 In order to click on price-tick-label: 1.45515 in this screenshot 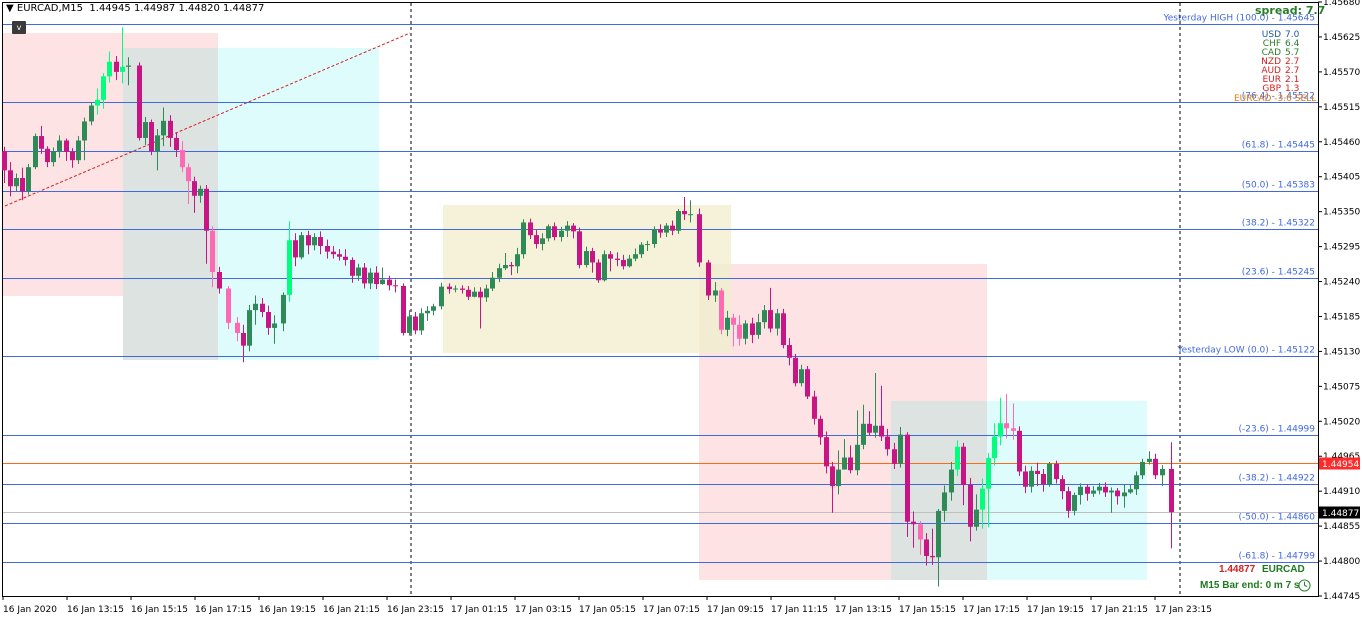, I will do `click(1341, 108)`.